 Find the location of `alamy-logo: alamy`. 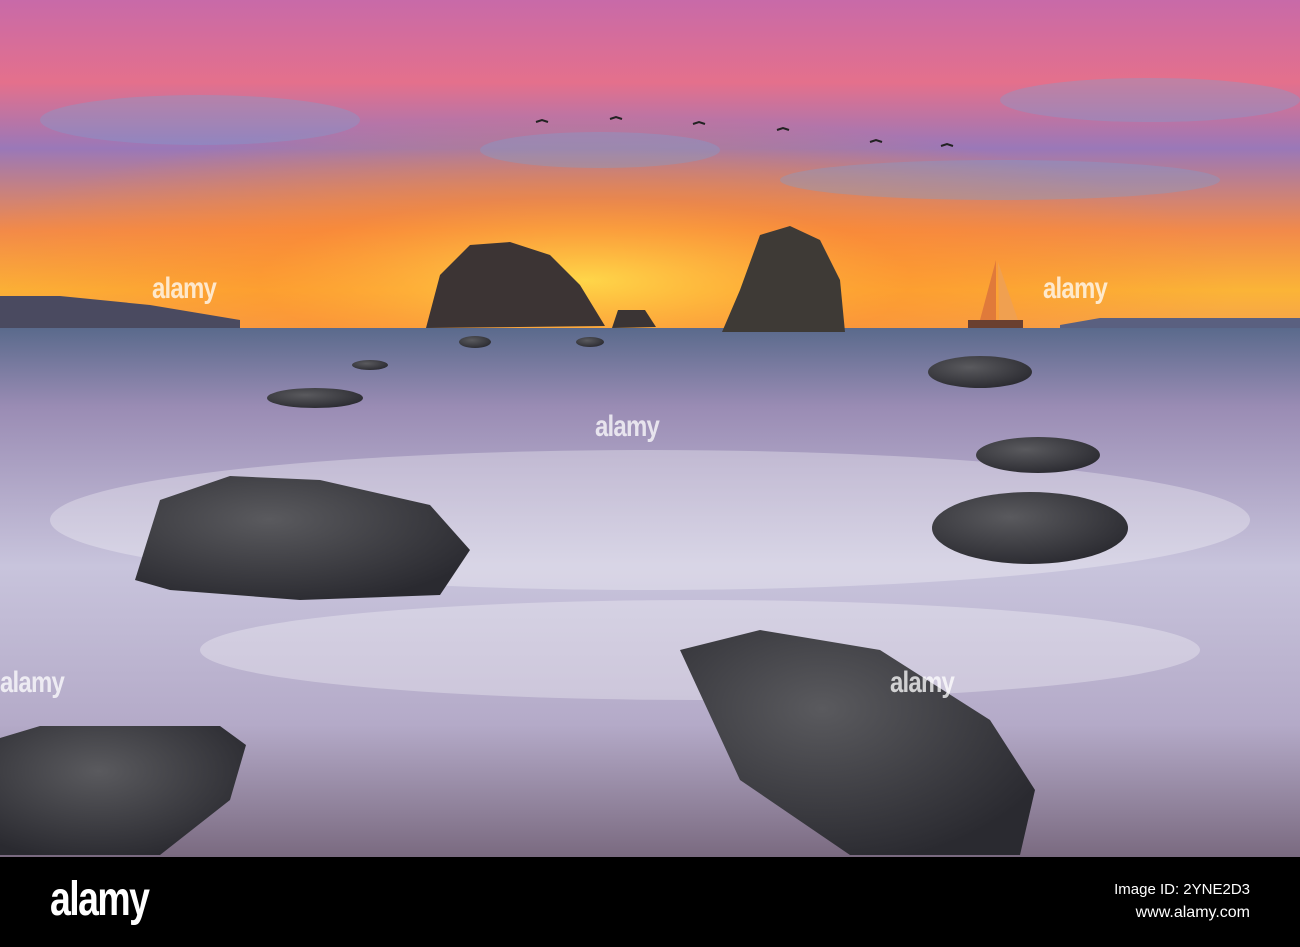

alamy-logo: alamy is located at coordinates (100, 899).